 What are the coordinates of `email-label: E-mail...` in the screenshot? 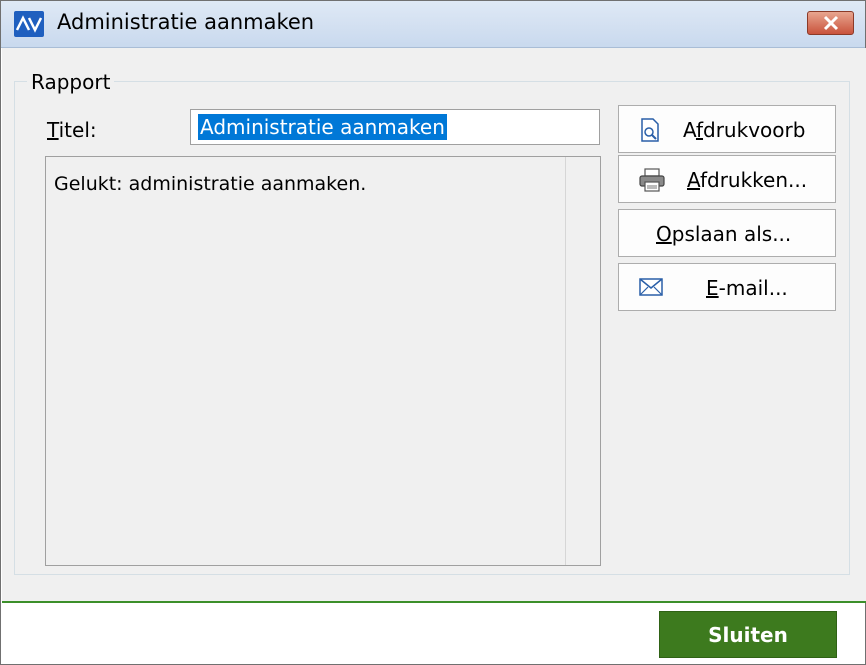 It's located at (747, 288).